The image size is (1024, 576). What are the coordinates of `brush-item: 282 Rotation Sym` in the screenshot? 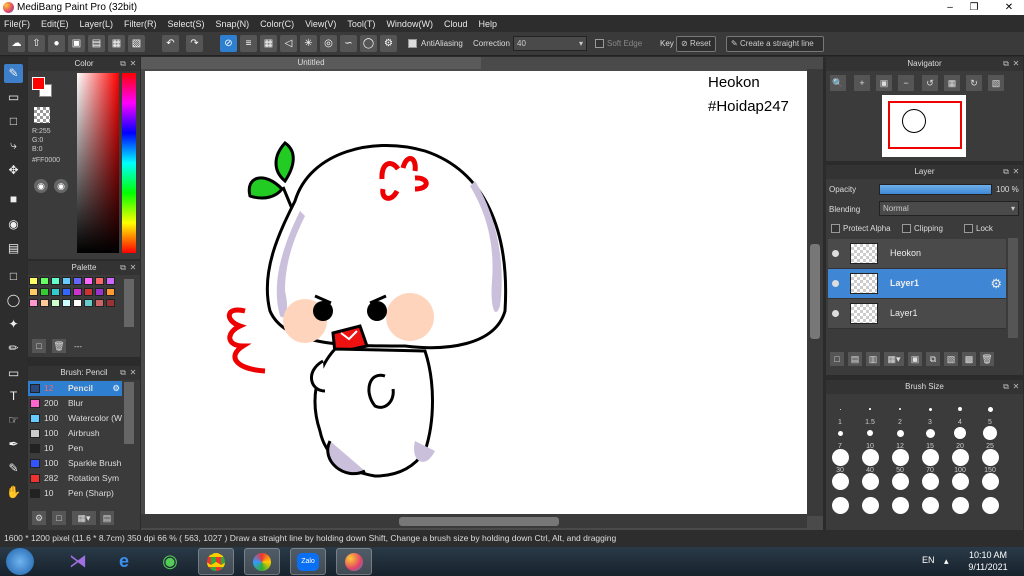 It's located at (75, 478).